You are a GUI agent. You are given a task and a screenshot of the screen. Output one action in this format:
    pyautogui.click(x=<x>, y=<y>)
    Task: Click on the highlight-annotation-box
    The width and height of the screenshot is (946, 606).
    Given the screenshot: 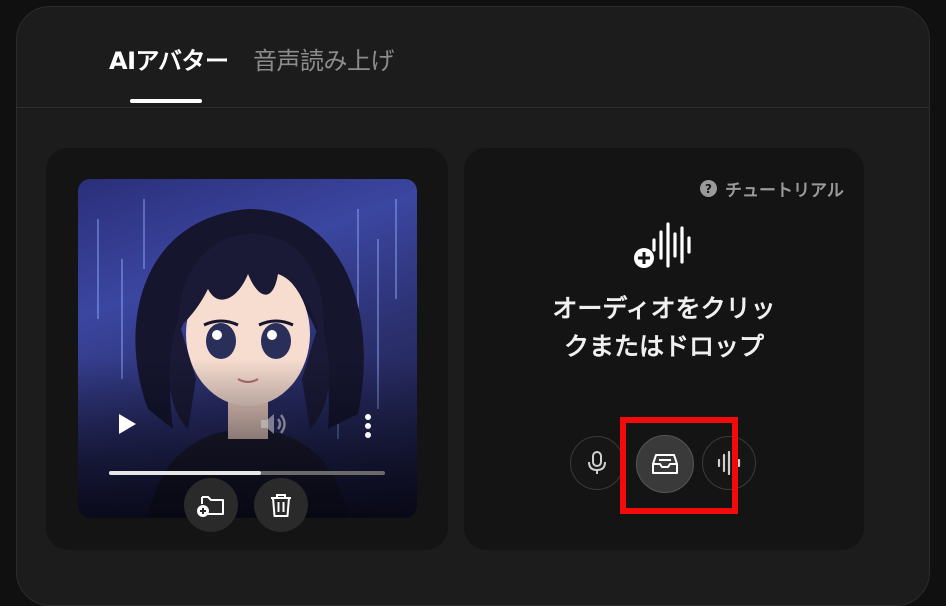 What is the action you would take?
    pyautogui.click(x=679, y=465)
    